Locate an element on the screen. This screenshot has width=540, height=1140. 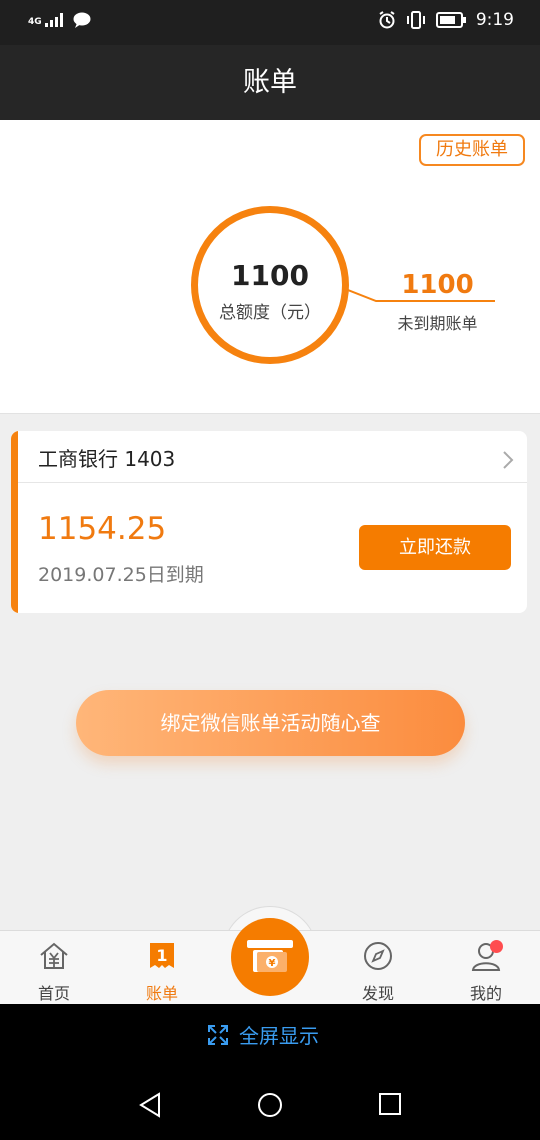
clock: 9:19 is located at coordinates (494, 20).